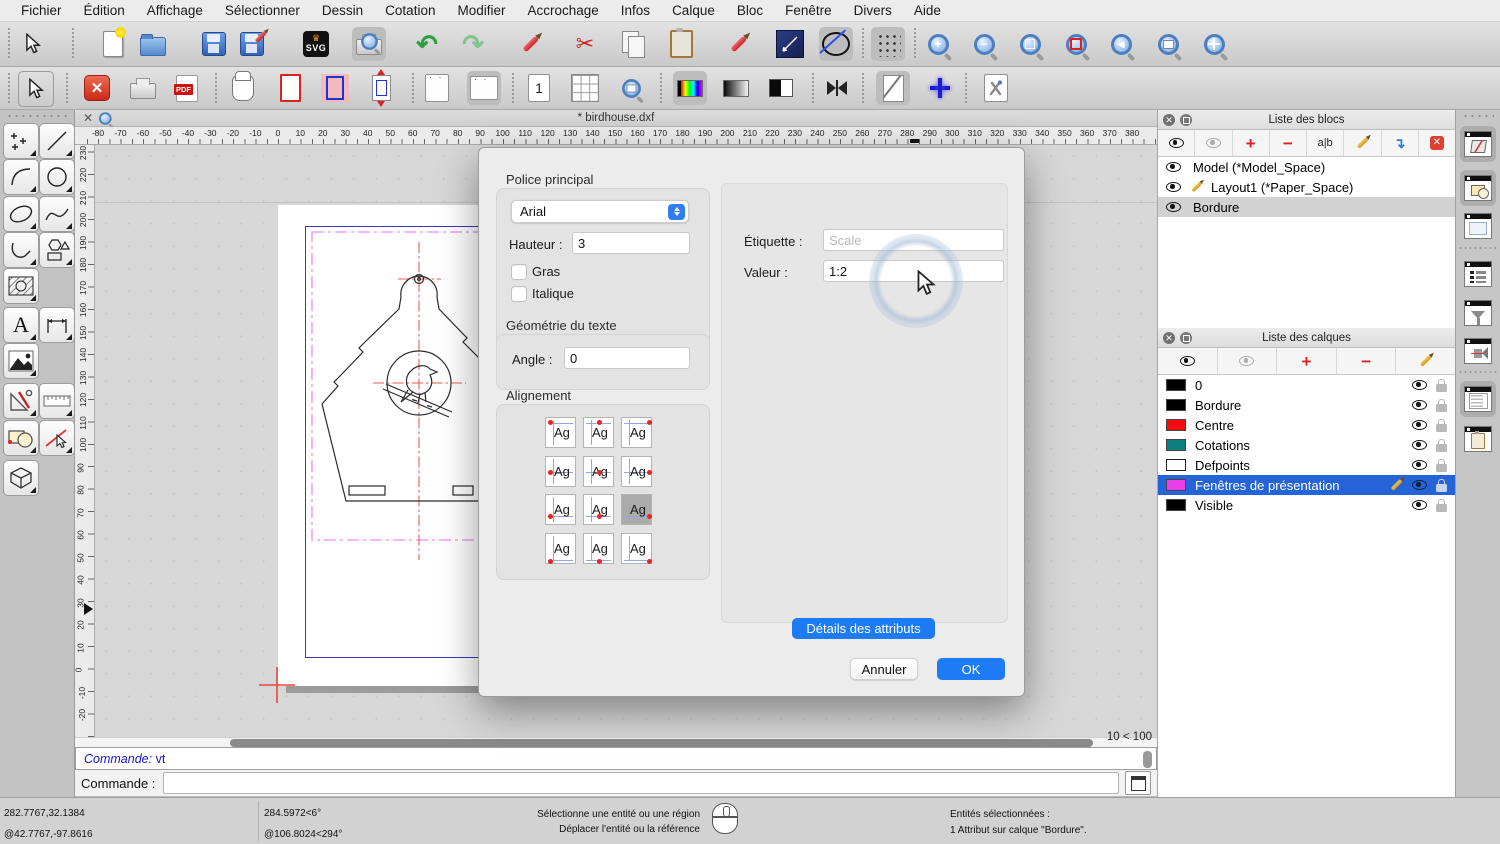 Image resolution: width=1500 pixels, height=844 pixels. I want to click on command-input, so click(641, 783).